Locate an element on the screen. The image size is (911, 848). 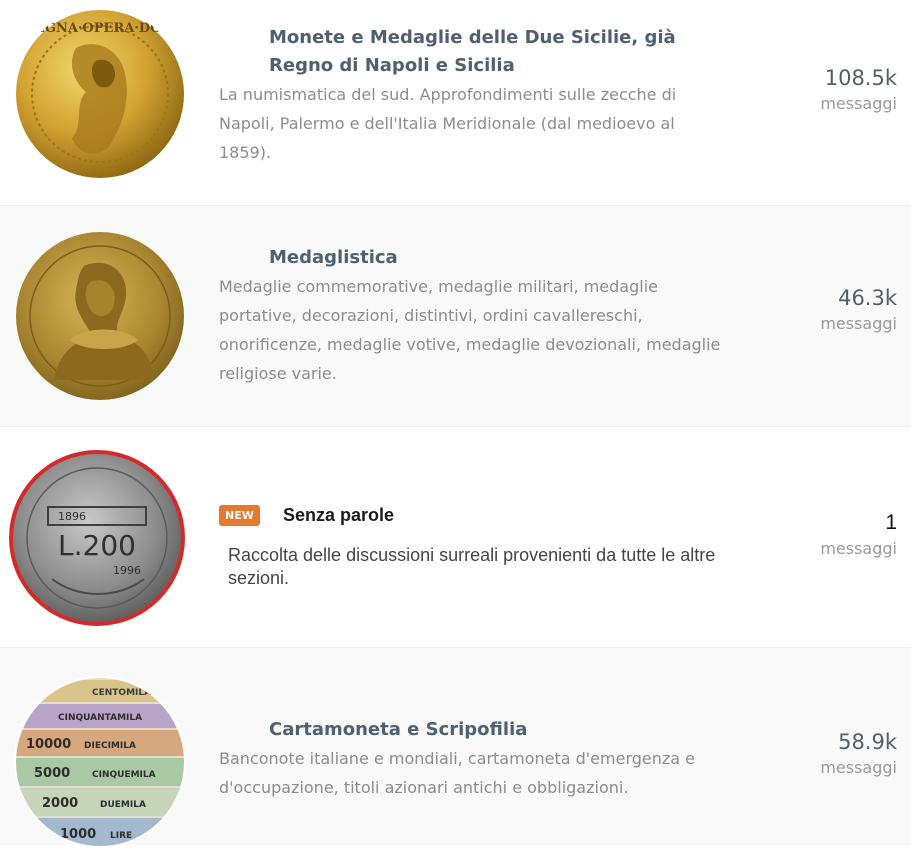
note-label: 5000 is located at coordinates (52, 773).